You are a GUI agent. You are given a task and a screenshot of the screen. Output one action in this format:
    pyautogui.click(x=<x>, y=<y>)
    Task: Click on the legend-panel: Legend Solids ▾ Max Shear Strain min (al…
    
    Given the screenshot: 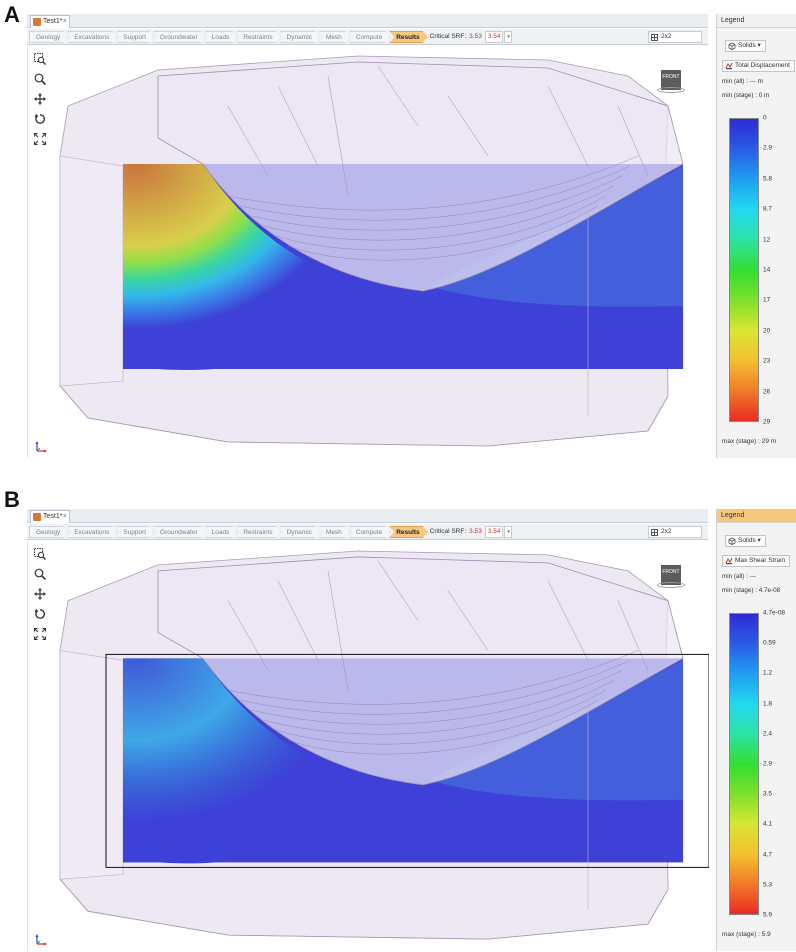 What is the action you would take?
    pyautogui.click(x=756, y=730)
    